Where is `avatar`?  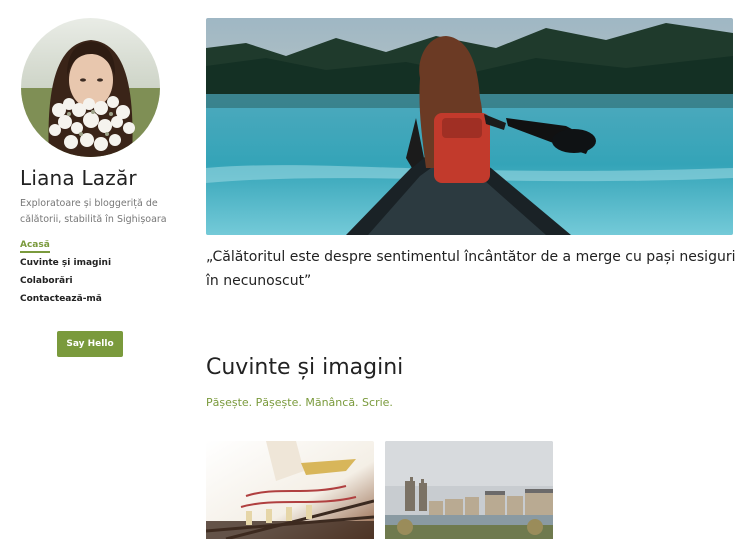
avatar is located at coordinates (90, 87).